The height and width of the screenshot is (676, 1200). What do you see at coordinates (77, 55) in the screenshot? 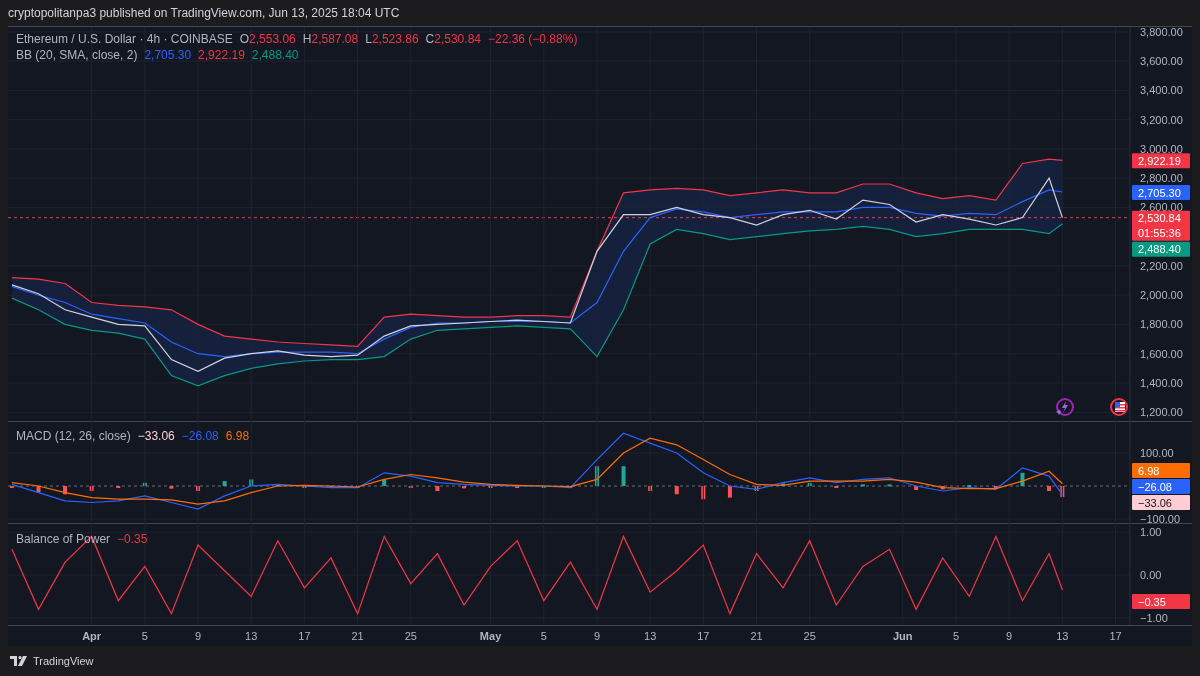
I see `indicator-name: BB (20, SMA, close, 2)` at bounding box center [77, 55].